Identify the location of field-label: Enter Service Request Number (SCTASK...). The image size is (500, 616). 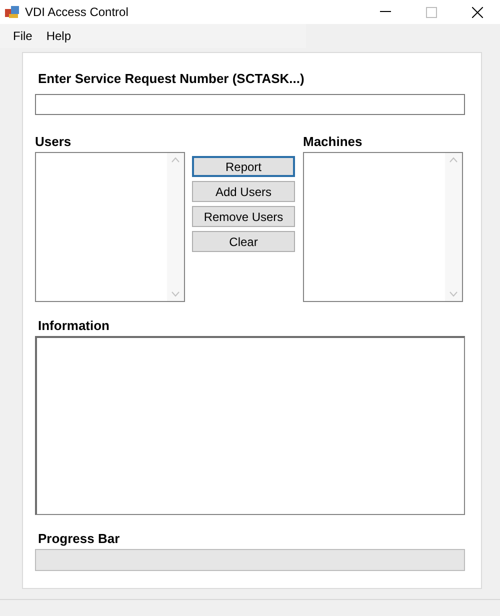
(171, 78).